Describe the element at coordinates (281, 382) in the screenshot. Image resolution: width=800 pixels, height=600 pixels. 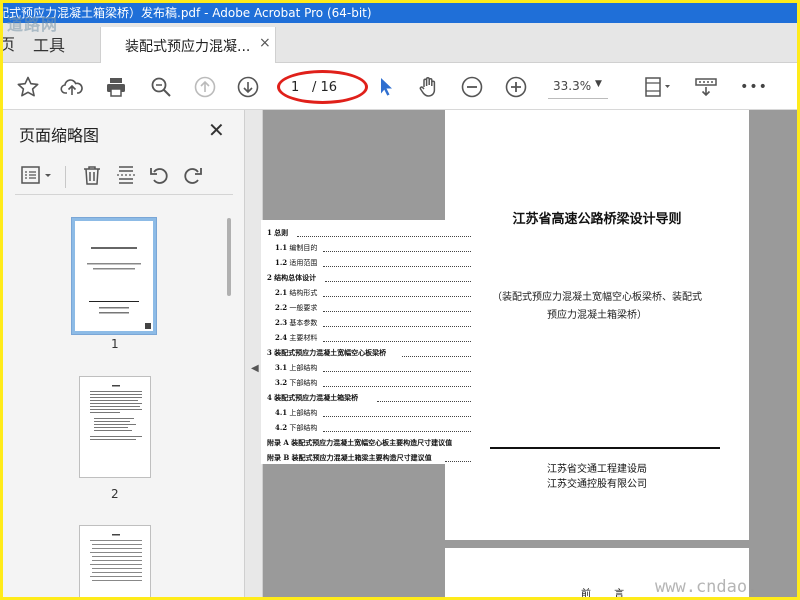
I see `toc-number: 3.2` at that location.